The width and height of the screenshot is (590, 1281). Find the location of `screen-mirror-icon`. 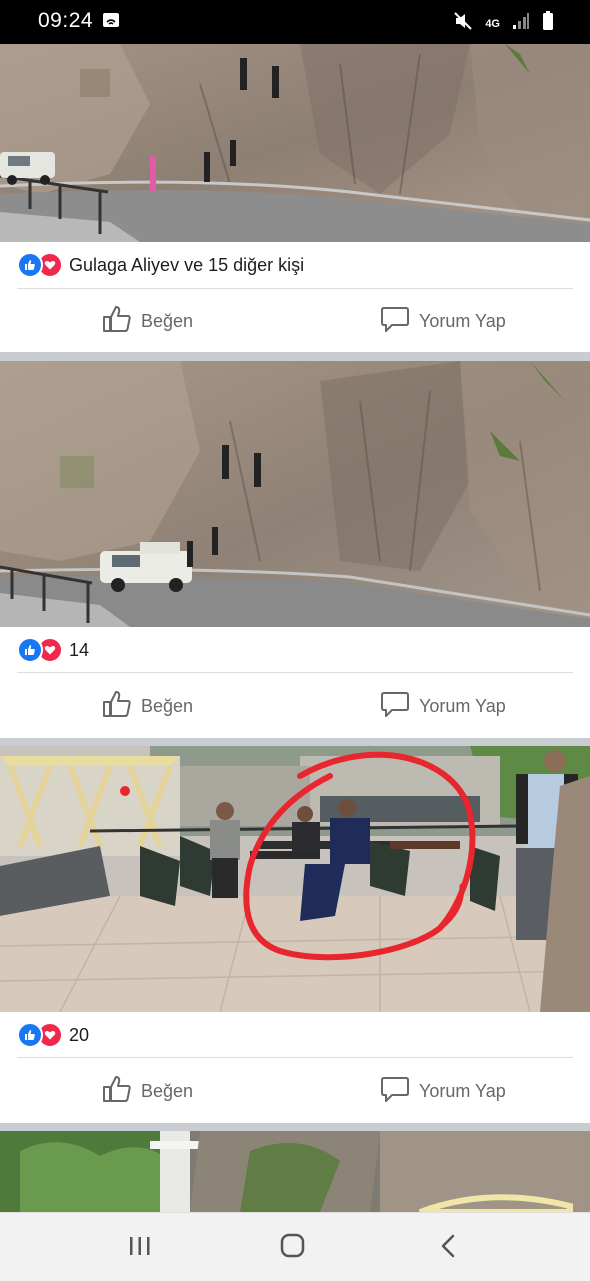

screen-mirror-icon is located at coordinates (111, 22).